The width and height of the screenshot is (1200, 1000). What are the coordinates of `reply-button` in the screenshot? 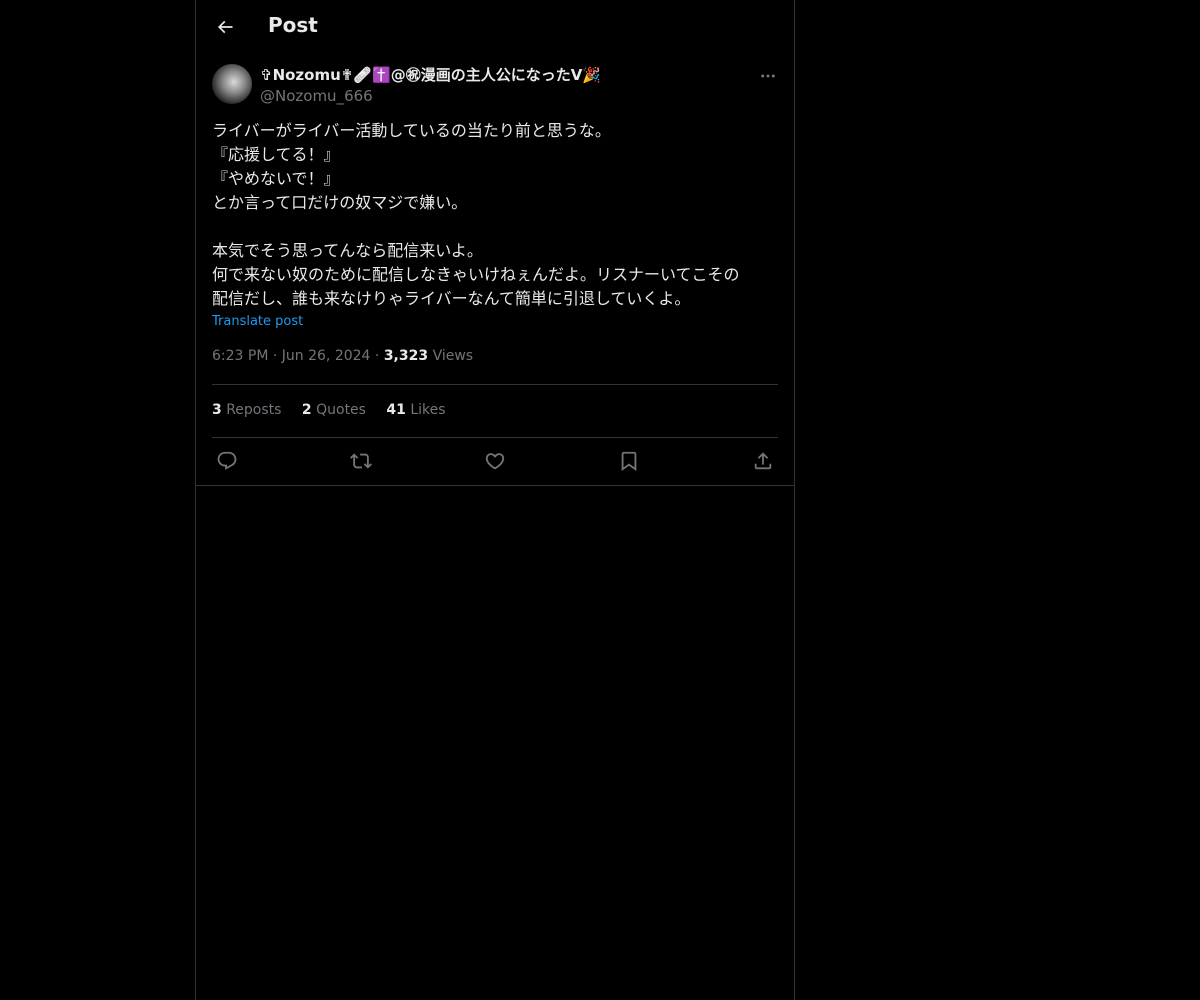 It's located at (227, 461).